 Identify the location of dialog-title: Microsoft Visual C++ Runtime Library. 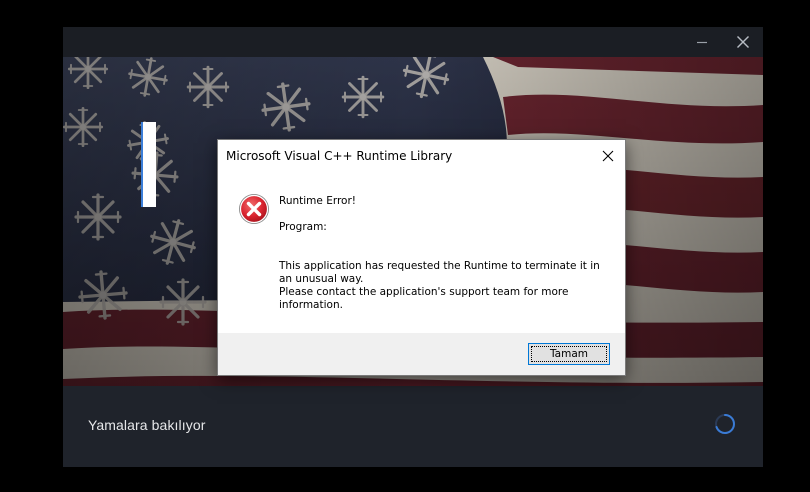
(339, 156).